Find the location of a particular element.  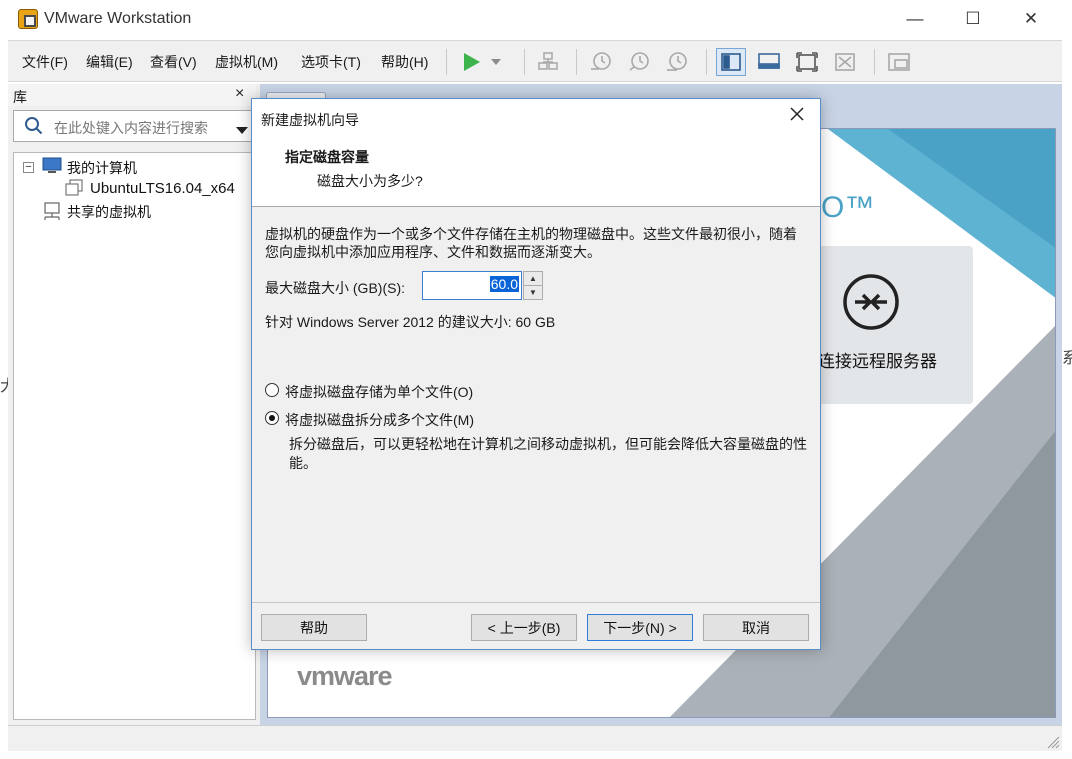

workstation-logo-tm: O™ is located at coordinates (848, 207).